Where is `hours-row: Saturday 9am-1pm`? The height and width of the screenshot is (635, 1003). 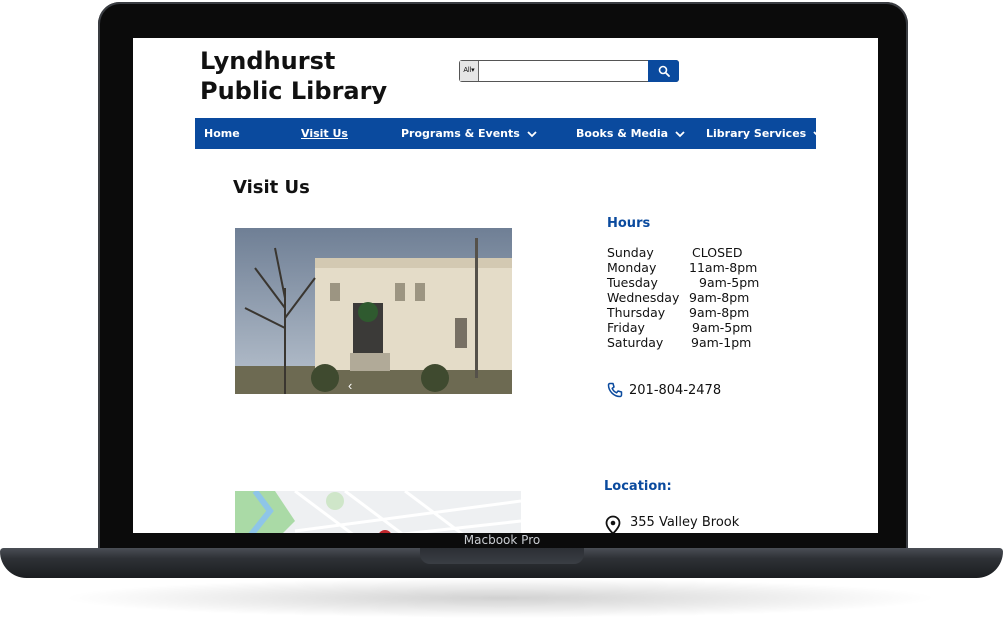
hours-row: Saturday 9am-1pm is located at coordinates (688, 342).